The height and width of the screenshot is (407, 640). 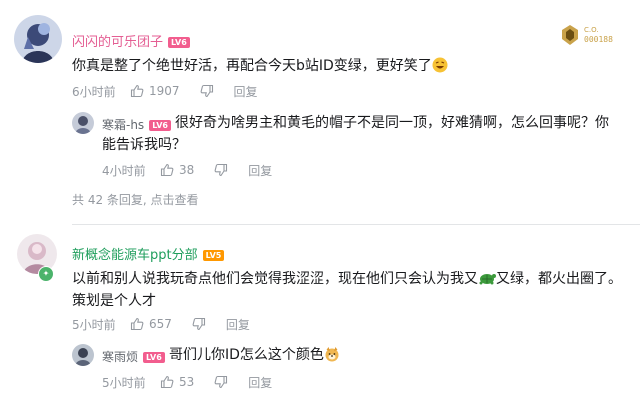 I want to click on reply-username: 寒雨烦 LV6, so click(x=133, y=356).